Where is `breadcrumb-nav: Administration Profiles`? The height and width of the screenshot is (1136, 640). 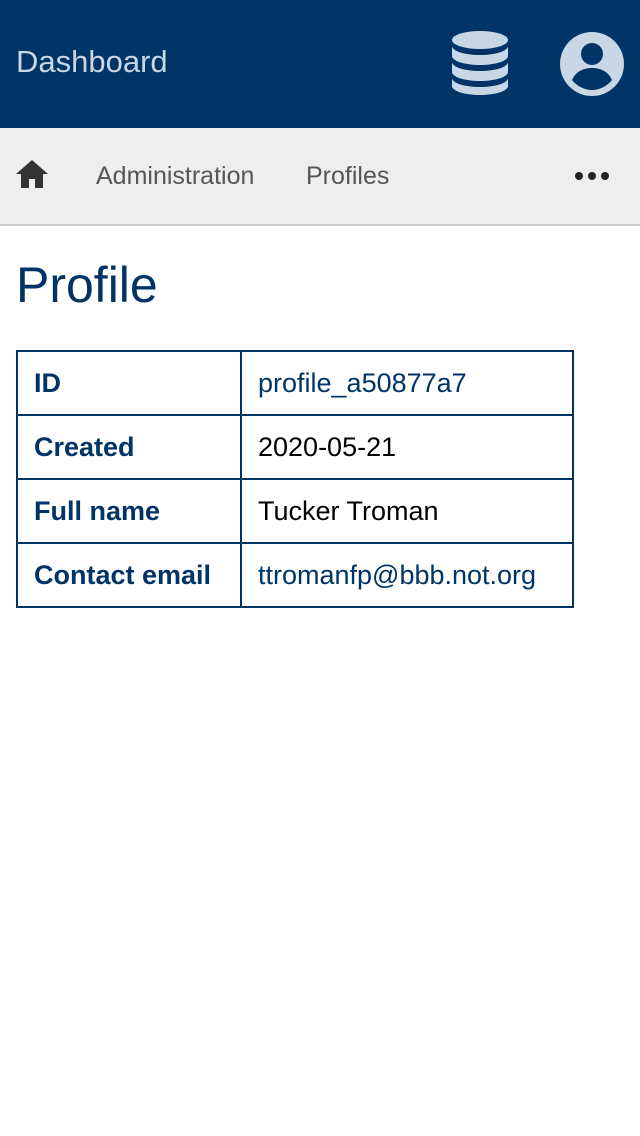 breadcrumb-nav: Administration Profiles is located at coordinates (320, 177).